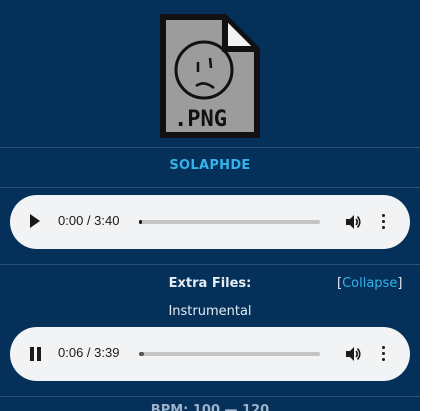 This screenshot has width=433, height=411. I want to click on audio-player-instrumental: 0:06 / 3:39, so click(210, 354).